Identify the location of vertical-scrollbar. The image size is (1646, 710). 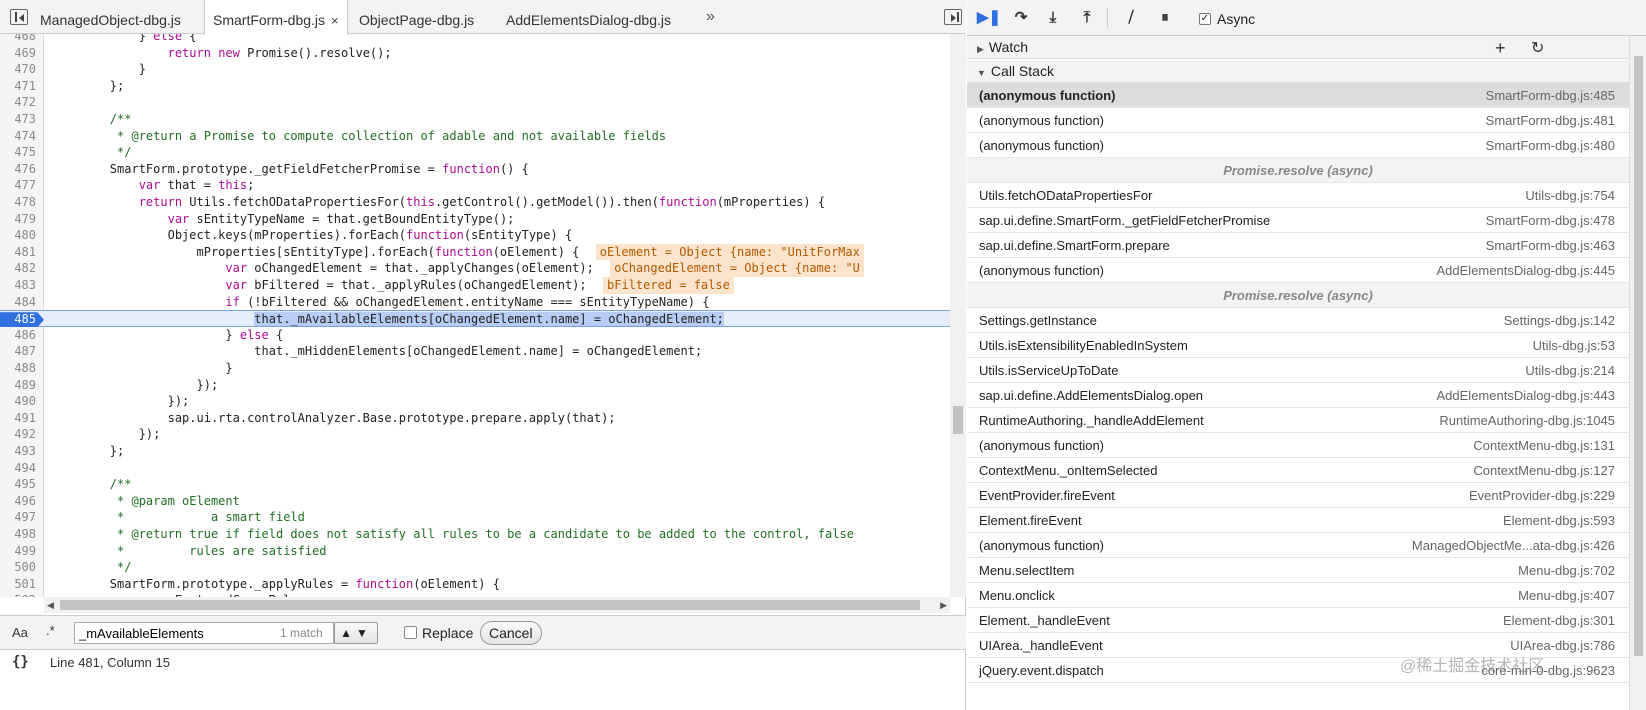
(958, 315).